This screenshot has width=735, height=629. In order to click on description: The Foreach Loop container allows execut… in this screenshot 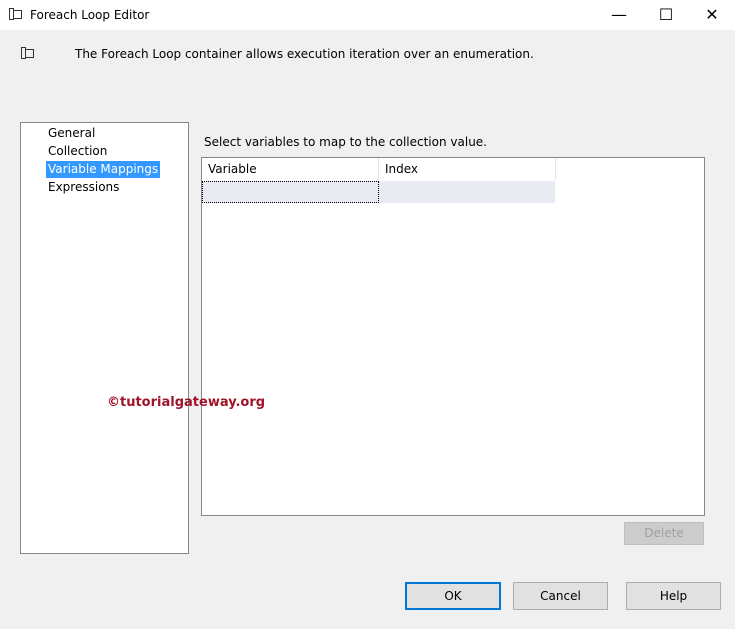, I will do `click(304, 54)`.